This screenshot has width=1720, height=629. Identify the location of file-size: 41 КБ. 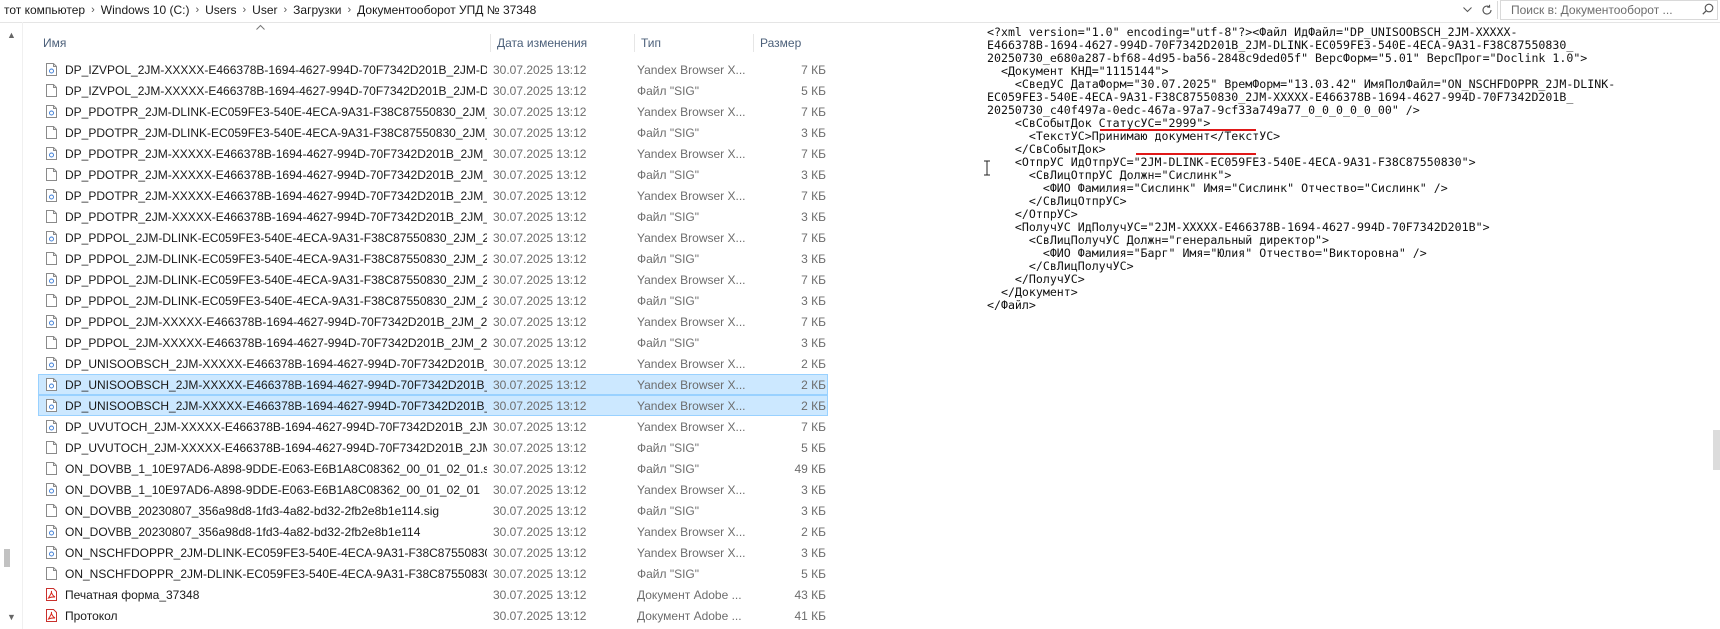
(810, 616).